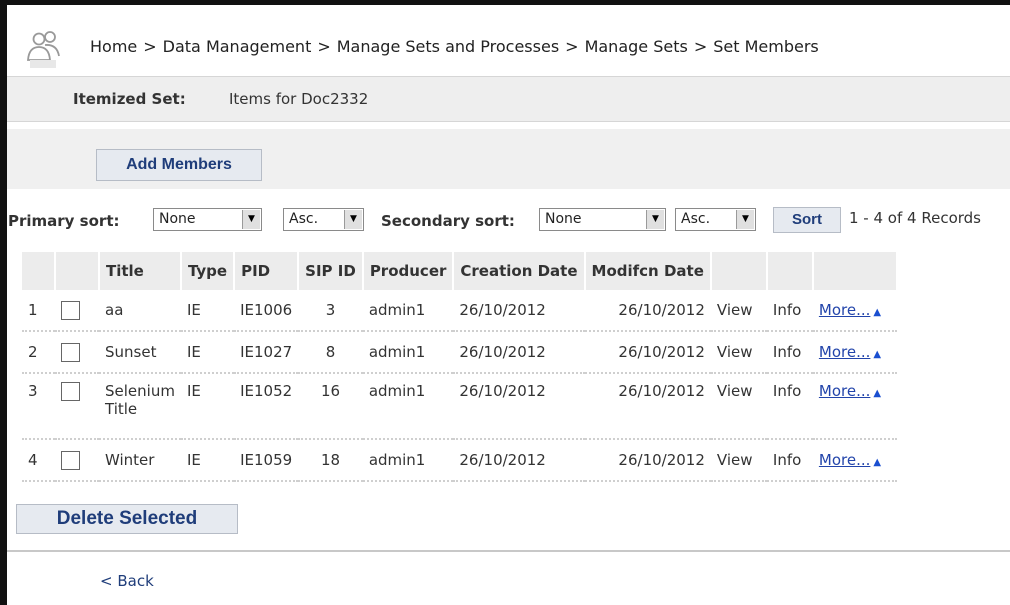  What do you see at coordinates (39, 271) in the screenshot?
I see `header-number` at bounding box center [39, 271].